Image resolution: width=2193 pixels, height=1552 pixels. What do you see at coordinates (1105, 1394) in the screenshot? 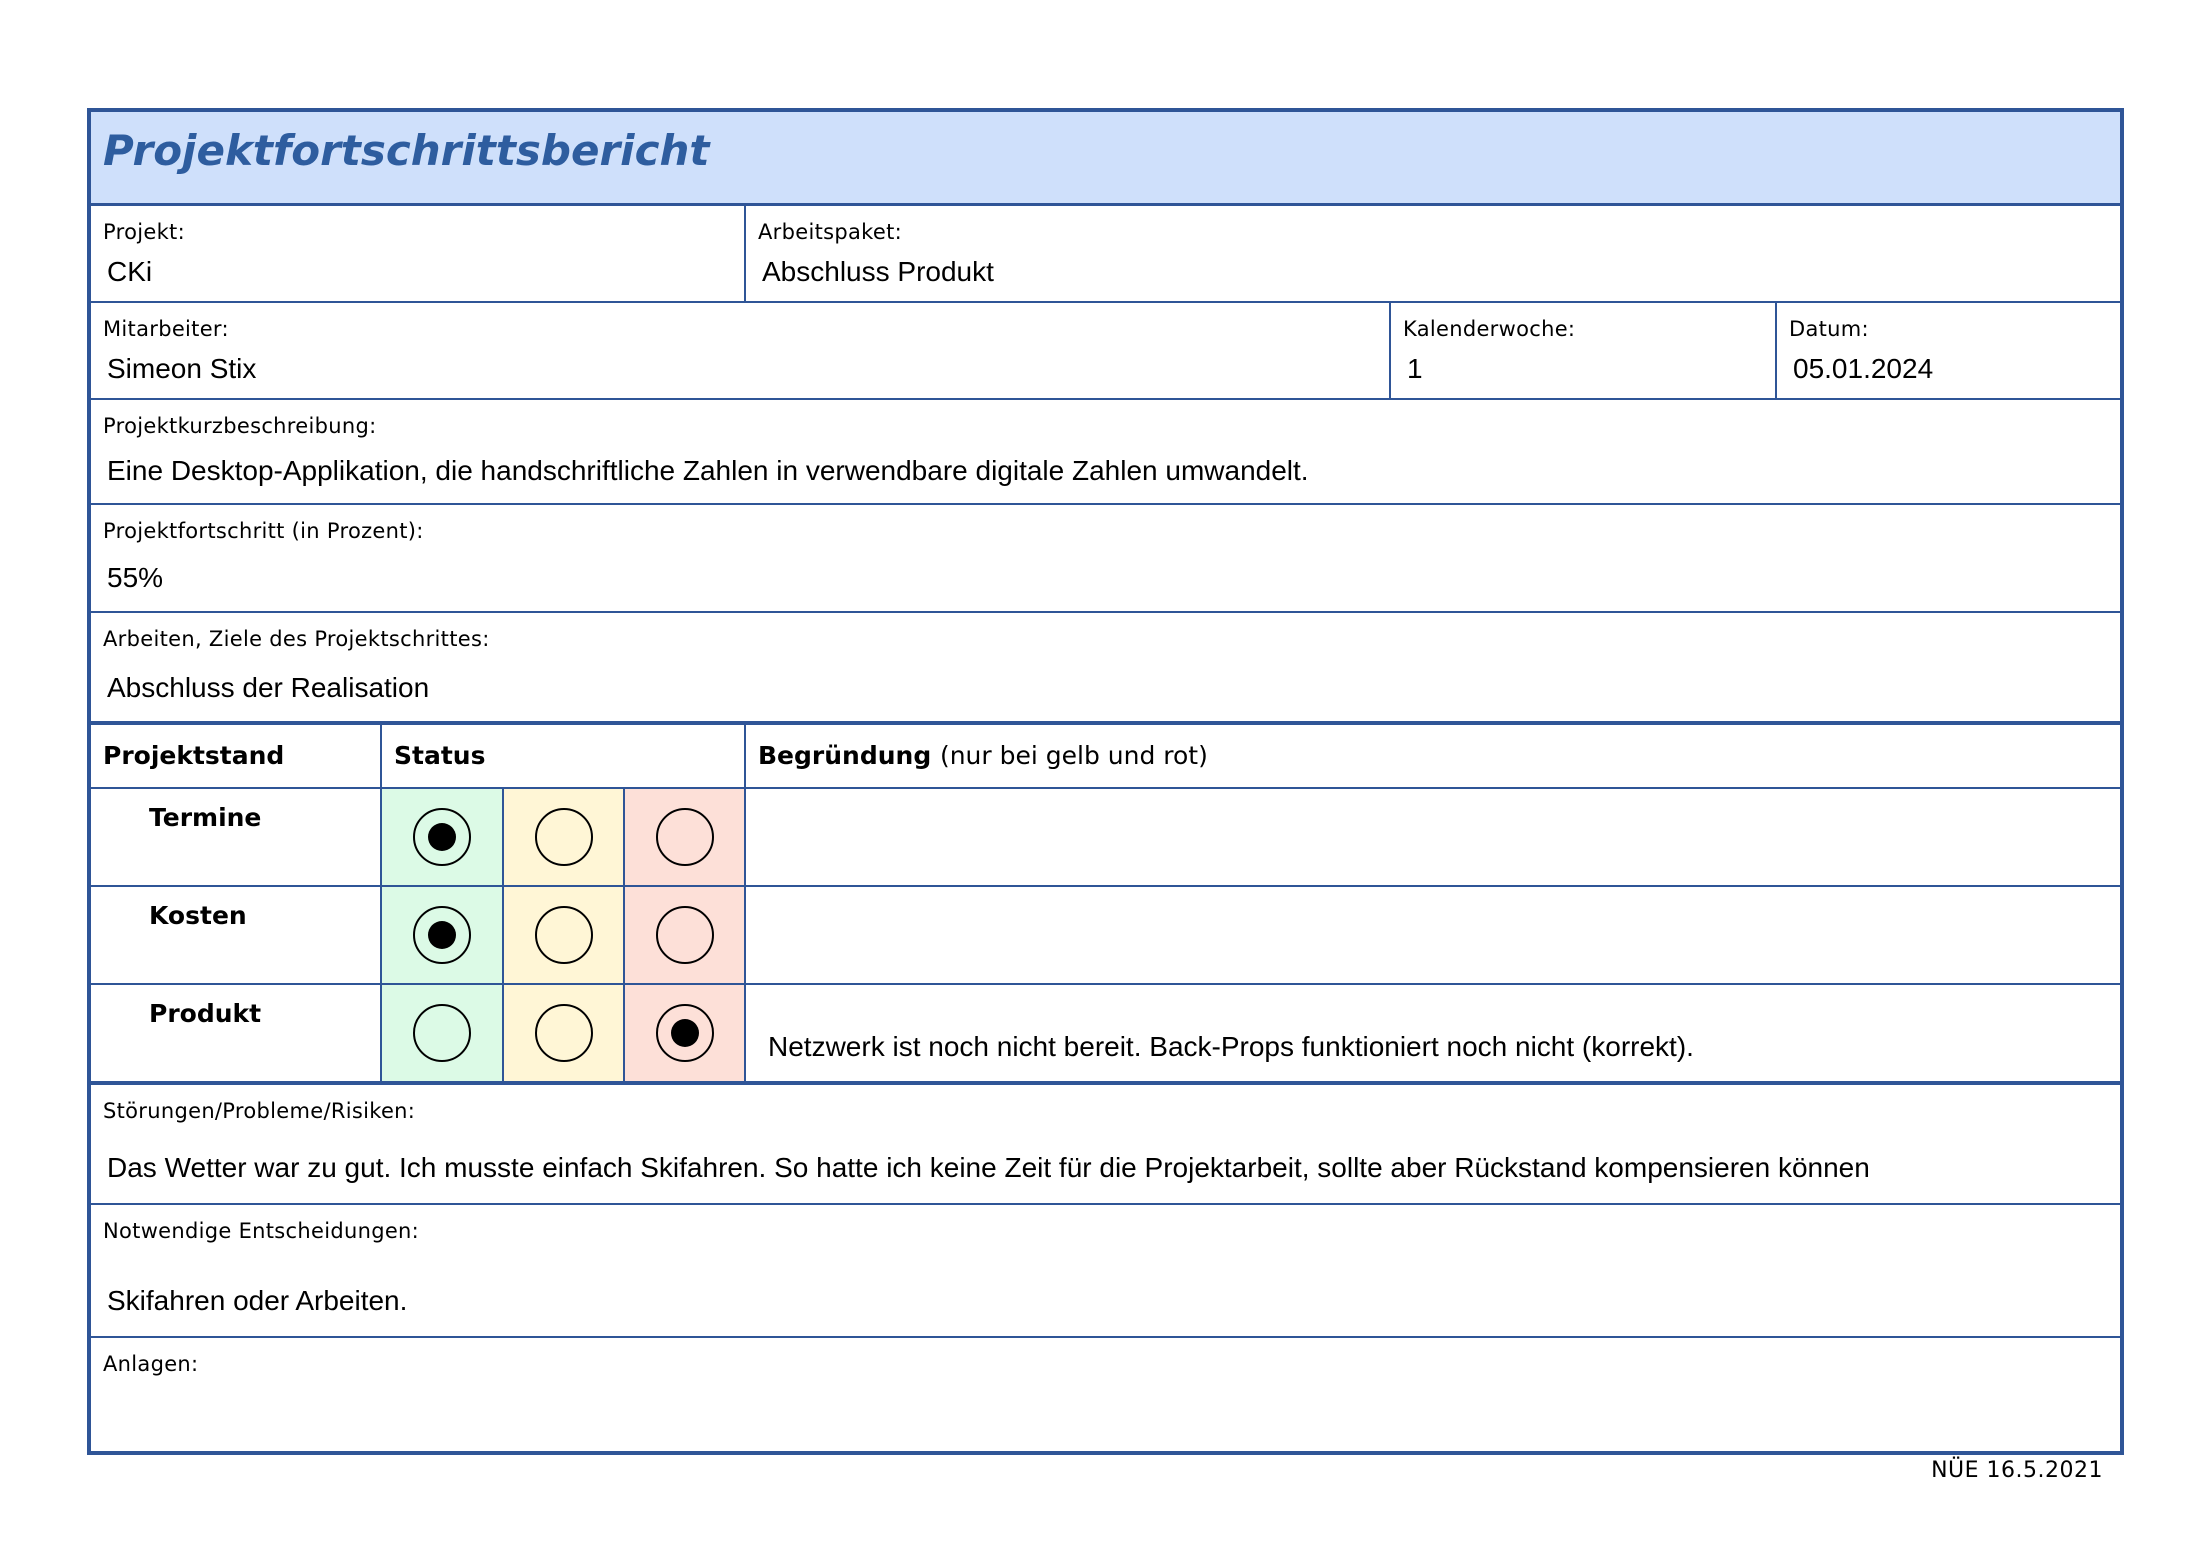
I see `anlagen-row: Anlagen:` at bounding box center [1105, 1394].